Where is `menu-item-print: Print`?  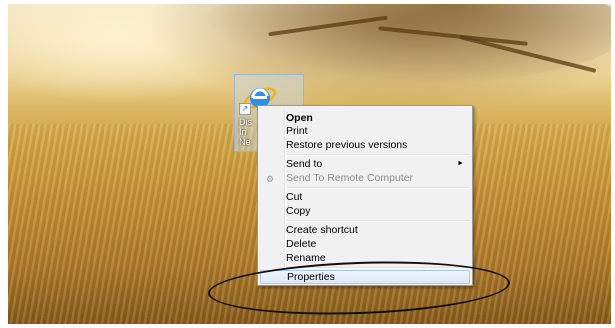
menu-item-print: Print is located at coordinates (365, 131).